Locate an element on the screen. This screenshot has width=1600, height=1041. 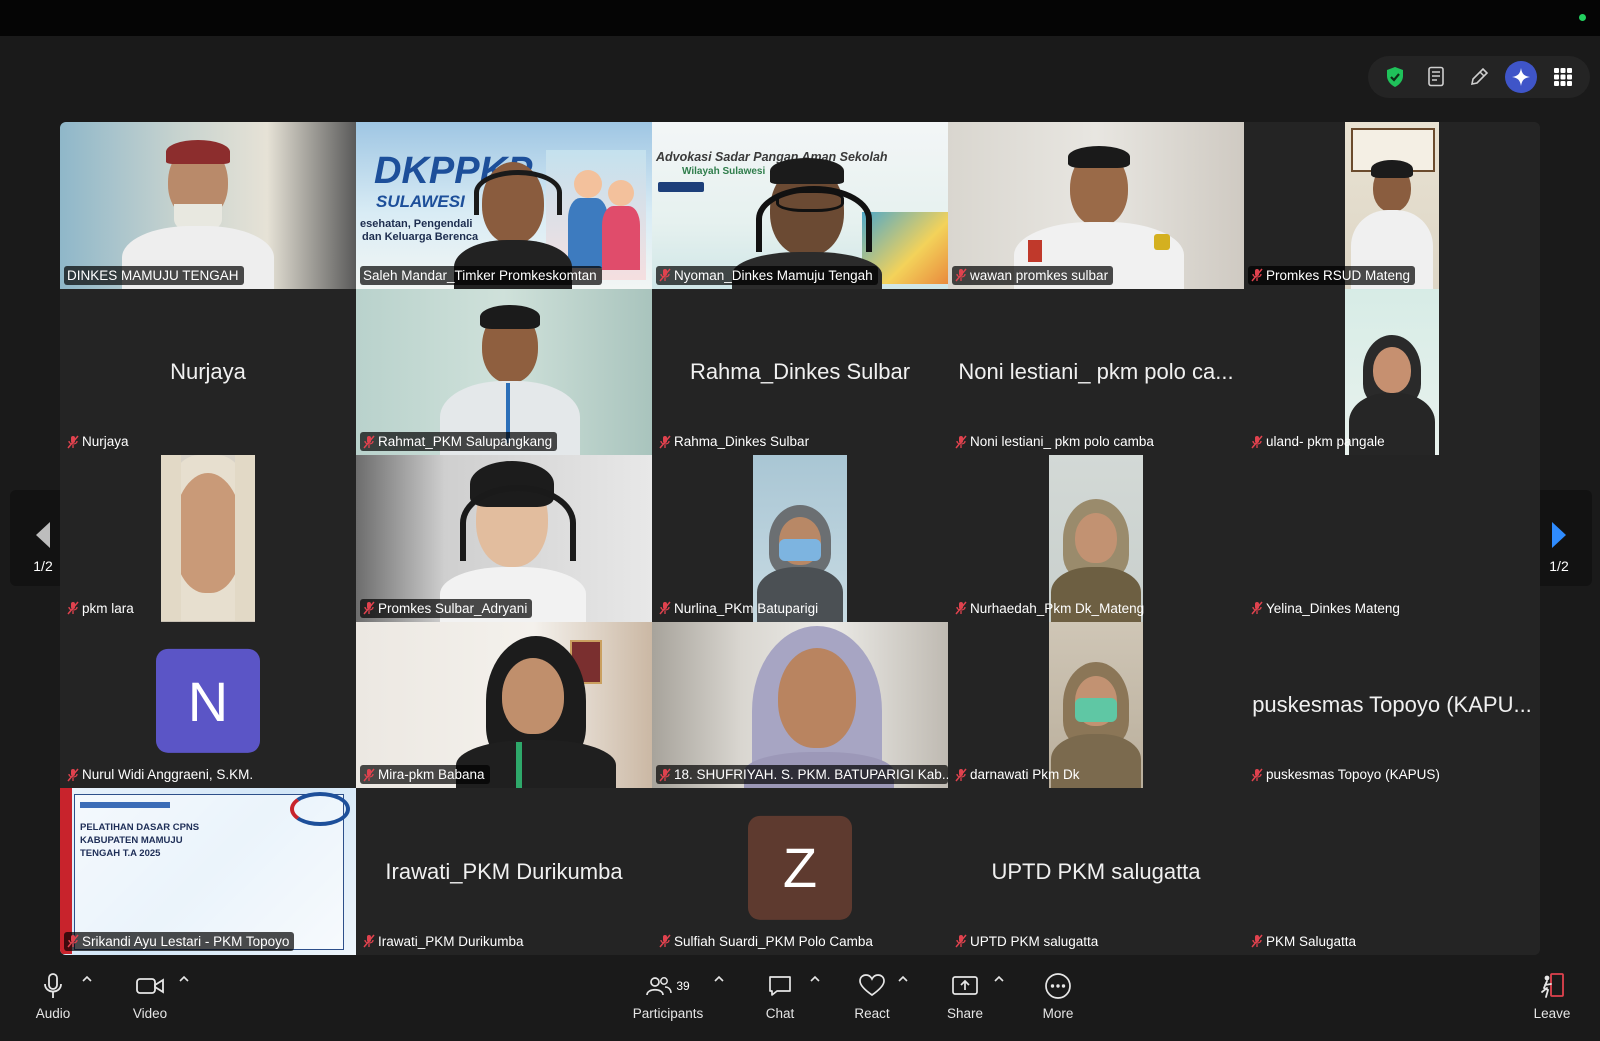
audio-options-caret-icon is located at coordinates (87, 979).